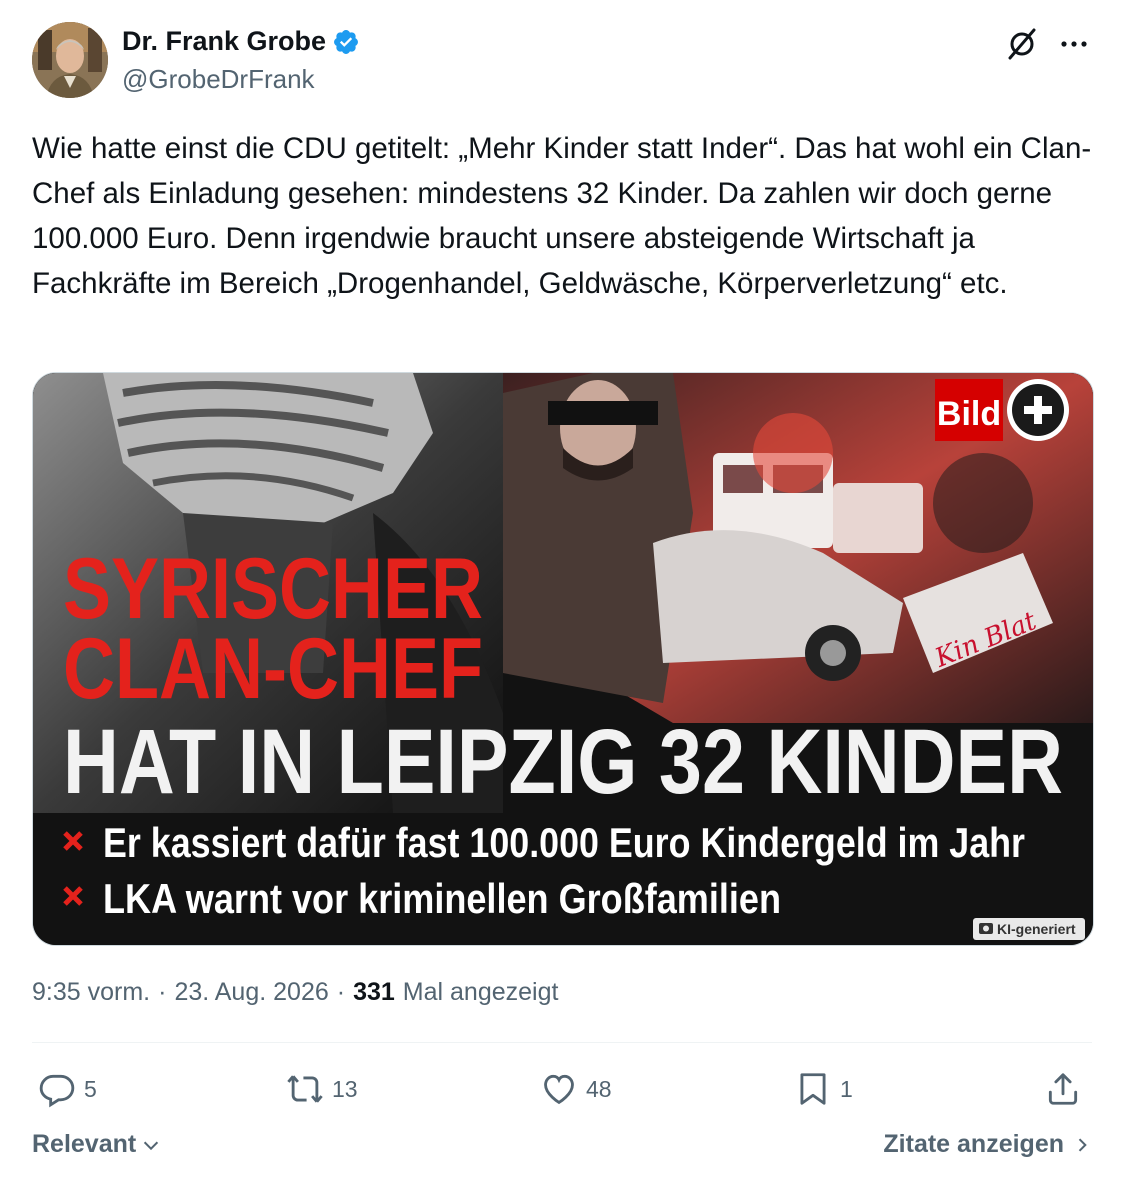 The image size is (1123, 1186). Describe the element at coordinates (84, 1144) in the screenshot. I see `sort-label: Relevant` at that location.